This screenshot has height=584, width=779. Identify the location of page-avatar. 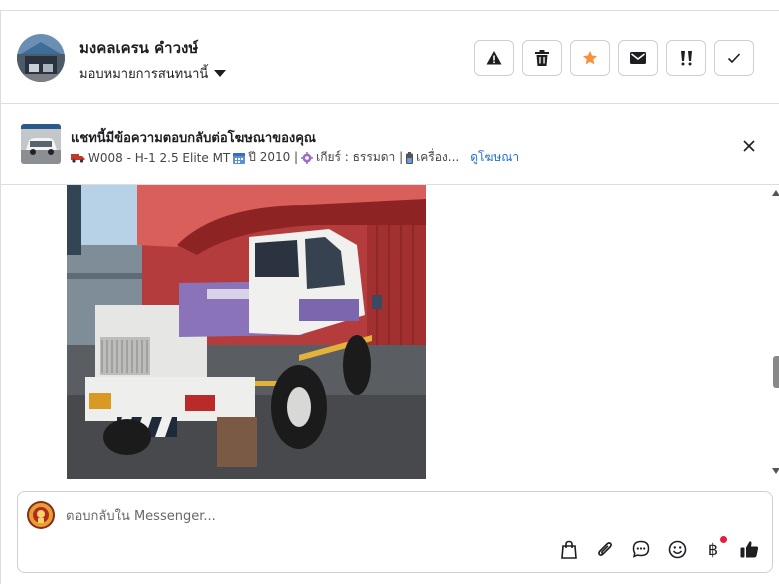
(41, 515).